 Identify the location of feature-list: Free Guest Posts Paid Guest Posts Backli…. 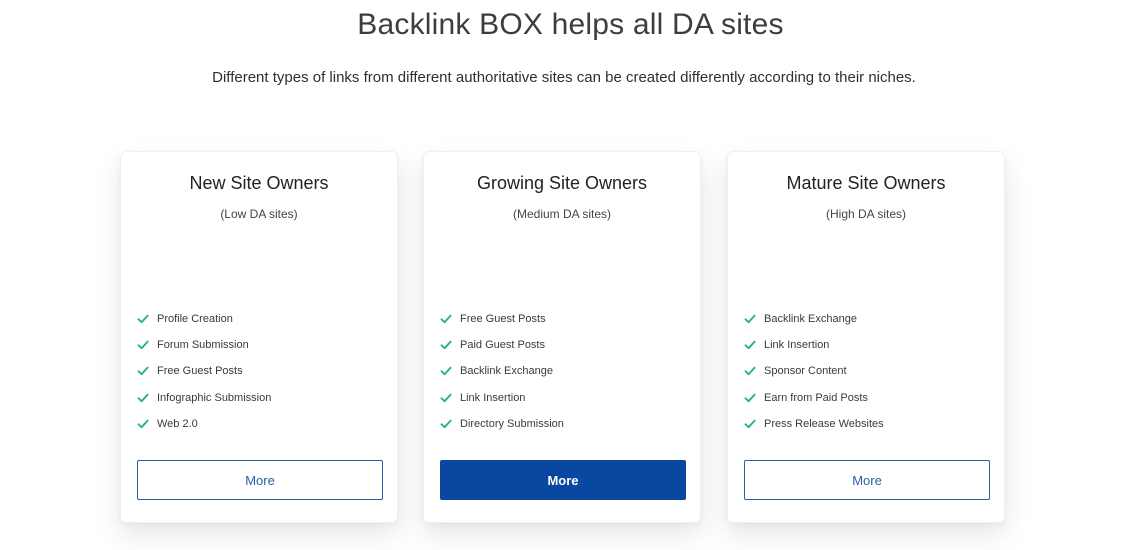
(502, 371).